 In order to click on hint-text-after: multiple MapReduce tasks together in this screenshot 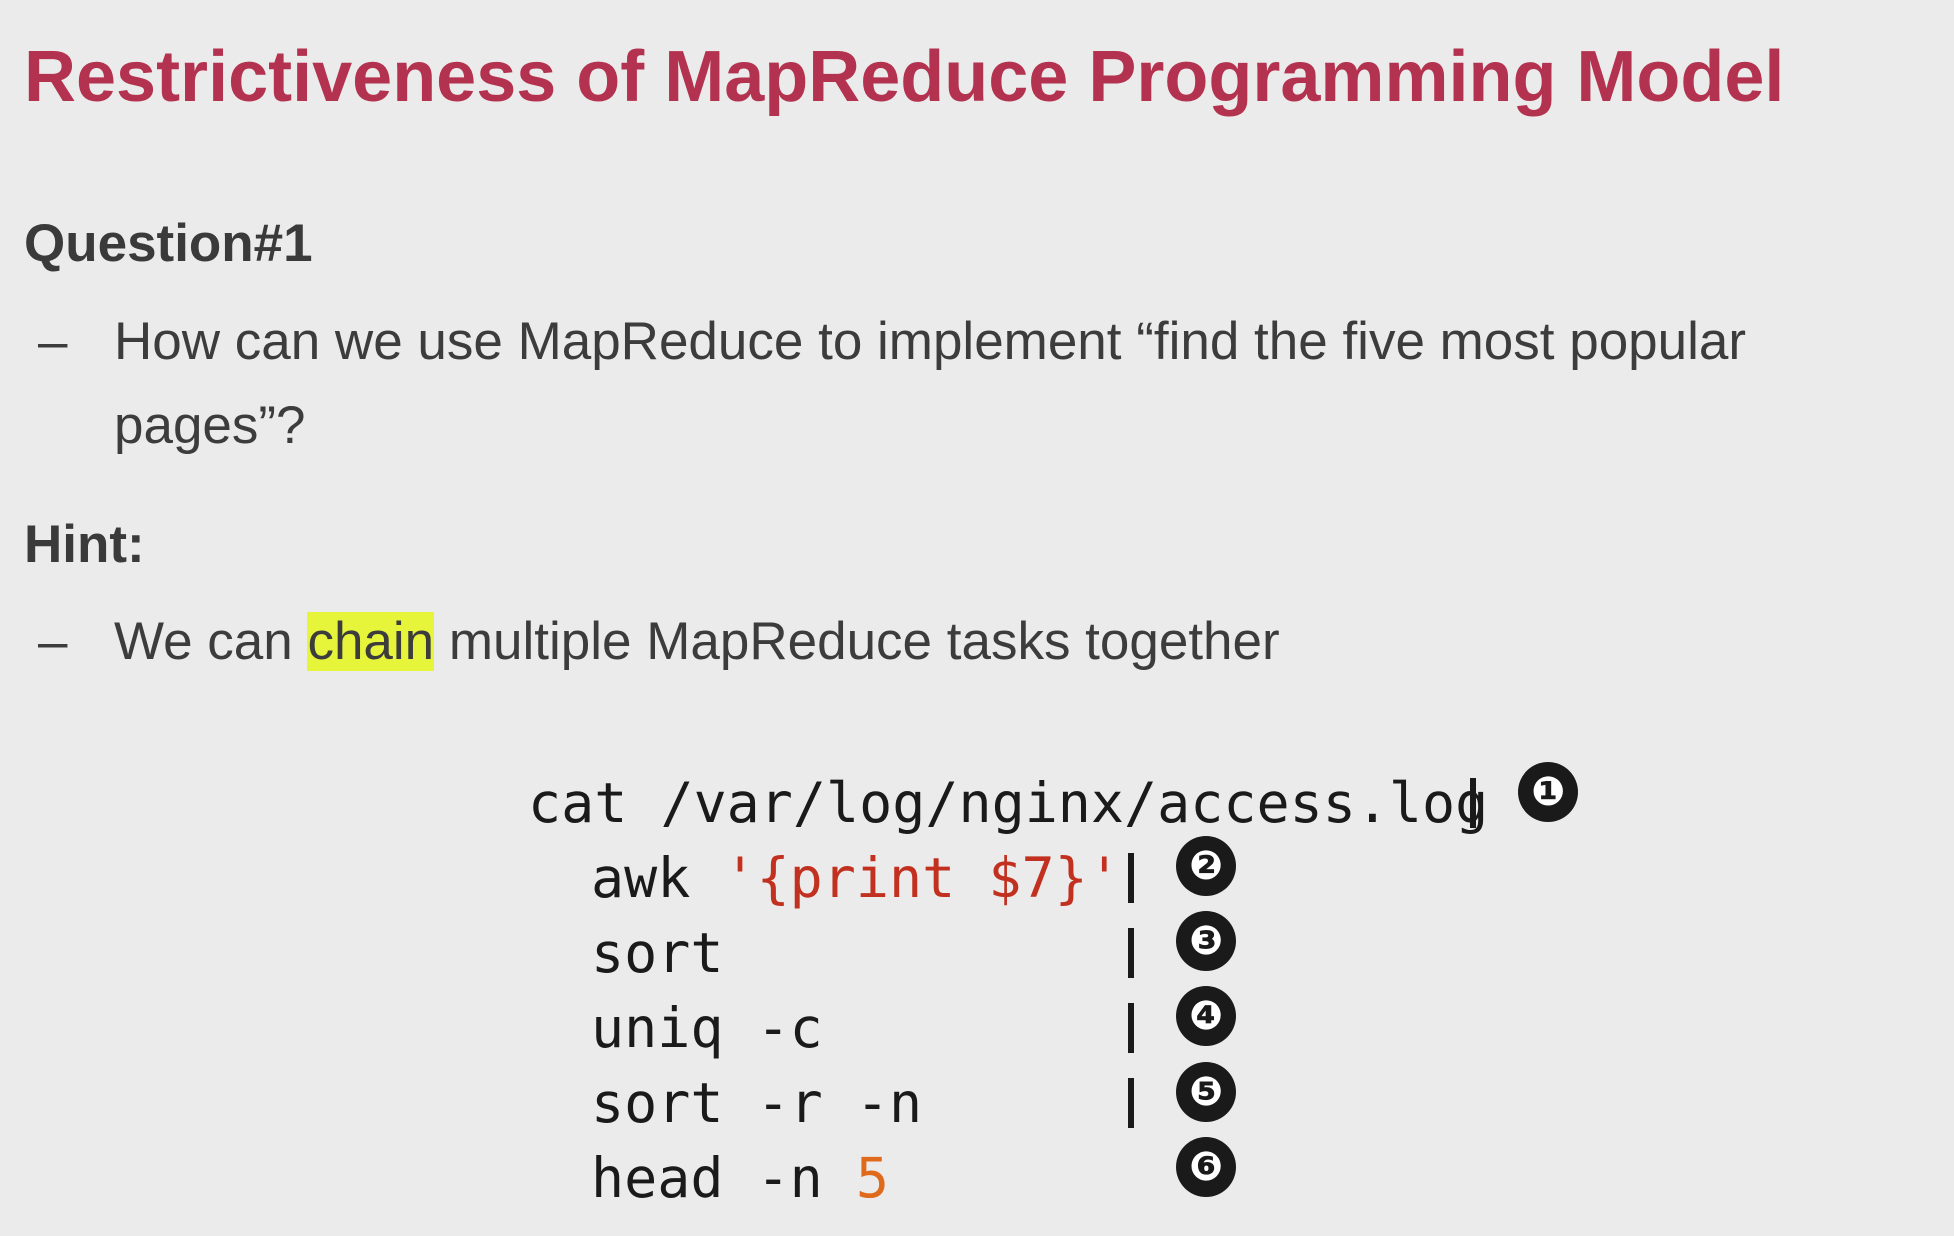, I will do `click(857, 641)`.